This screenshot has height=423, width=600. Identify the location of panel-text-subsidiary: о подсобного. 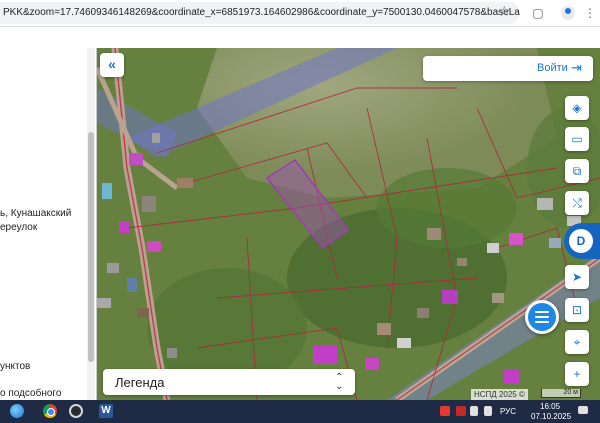
(31, 393).